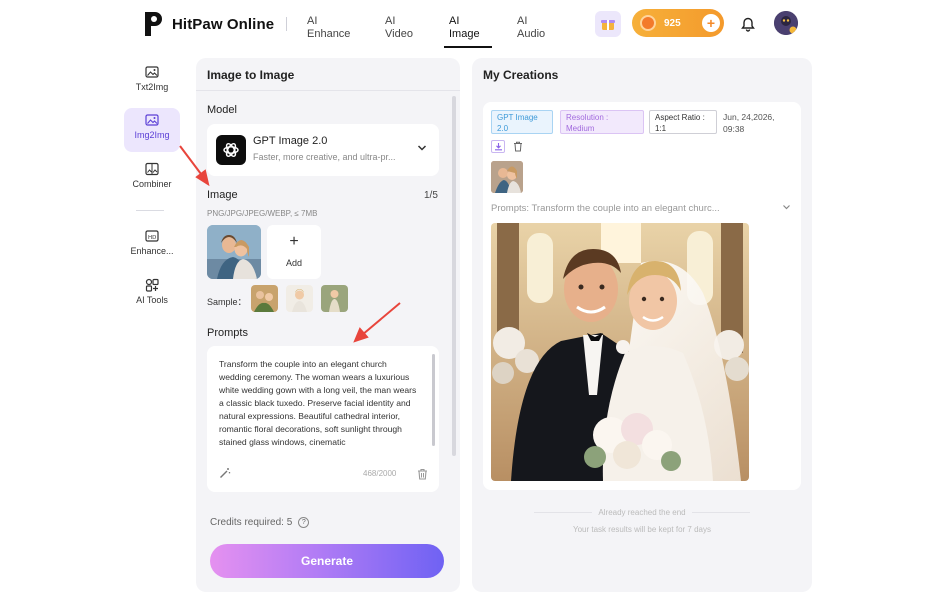 This screenshot has width=944, height=604. What do you see at coordinates (507, 177) in the screenshot?
I see `source-image-thumbnail` at bounding box center [507, 177].